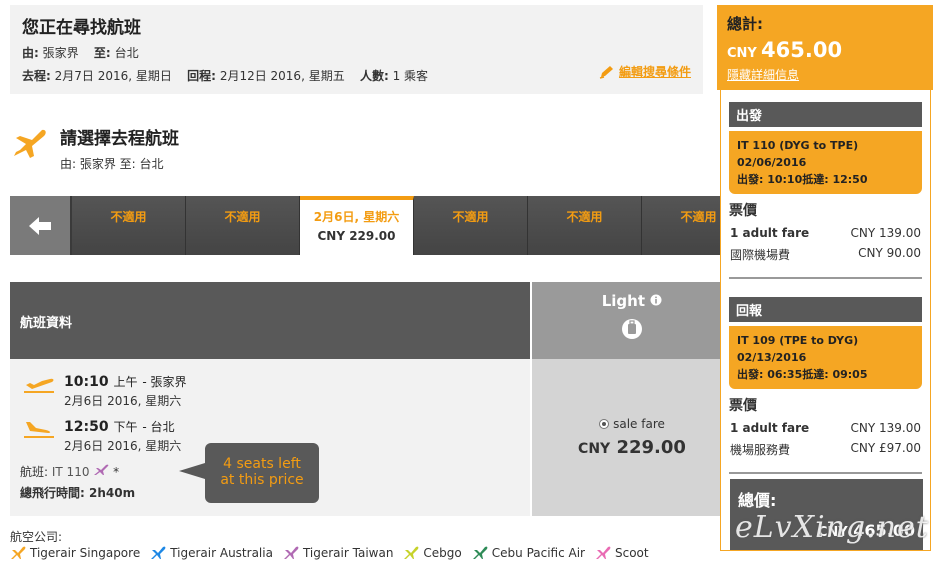 This screenshot has height=564, width=938. Describe the element at coordinates (30, 143) in the screenshot. I see `plane-icon` at that location.